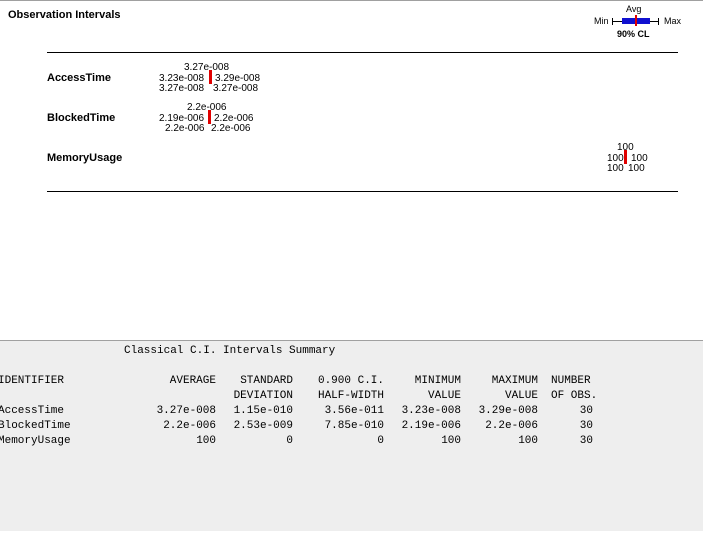 Image resolution: width=703 pixels, height=535 pixels. What do you see at coordinates (263, 411) in the screenshot?
I see `table-cell-std: 1.15e-010` at bounding box center [263, 411].